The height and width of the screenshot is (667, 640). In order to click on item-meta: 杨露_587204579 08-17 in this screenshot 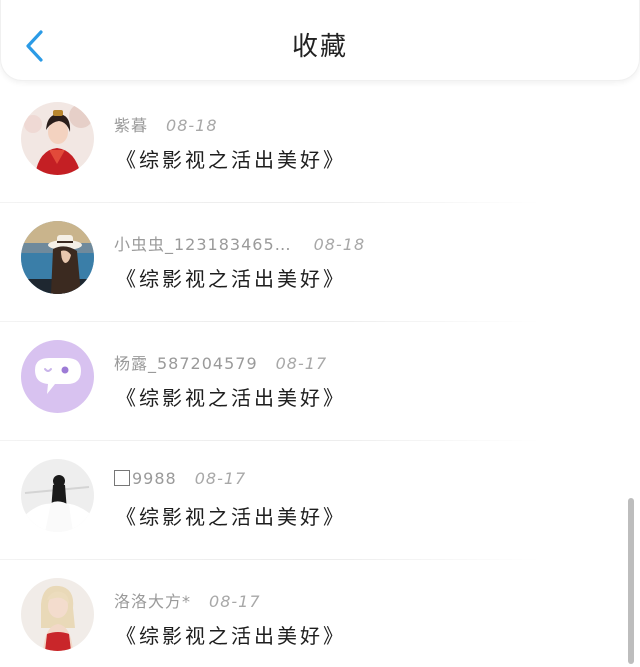, I will do `click(220, 362)`.